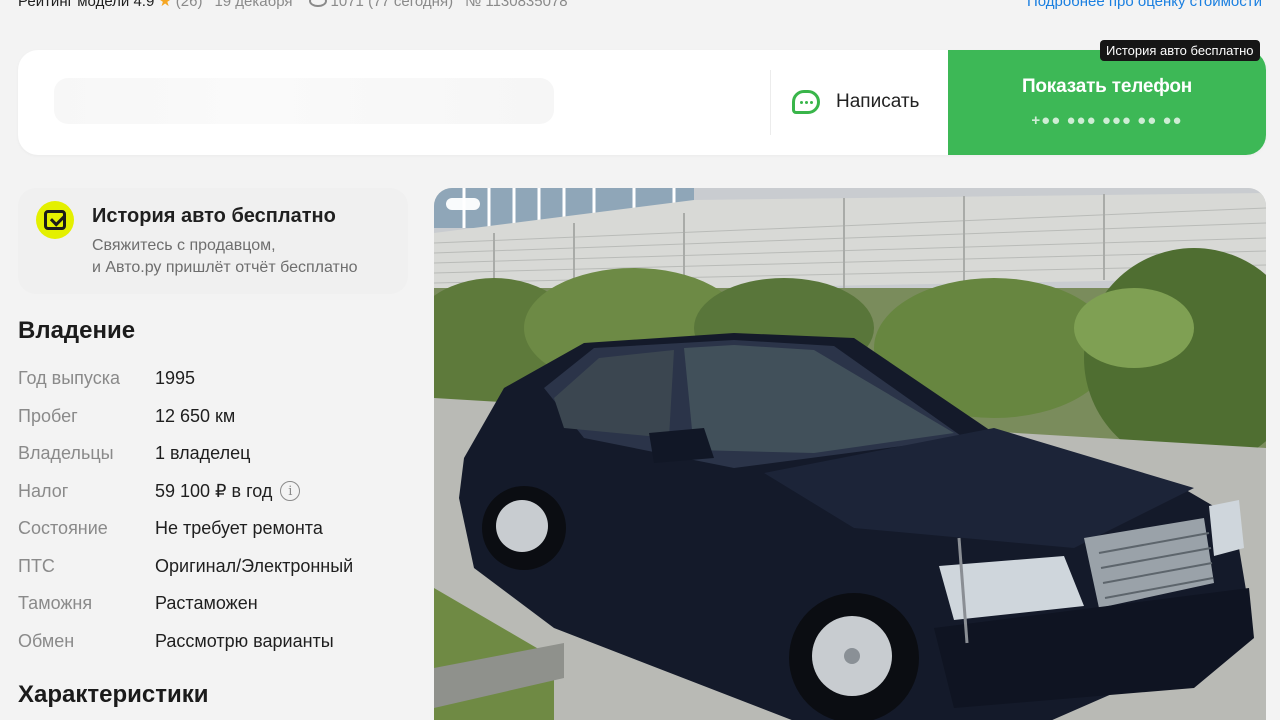 The width and height of the screenshot is (1280, 720). I want to click on listing-date: 19 декабря, so click(253, 5).